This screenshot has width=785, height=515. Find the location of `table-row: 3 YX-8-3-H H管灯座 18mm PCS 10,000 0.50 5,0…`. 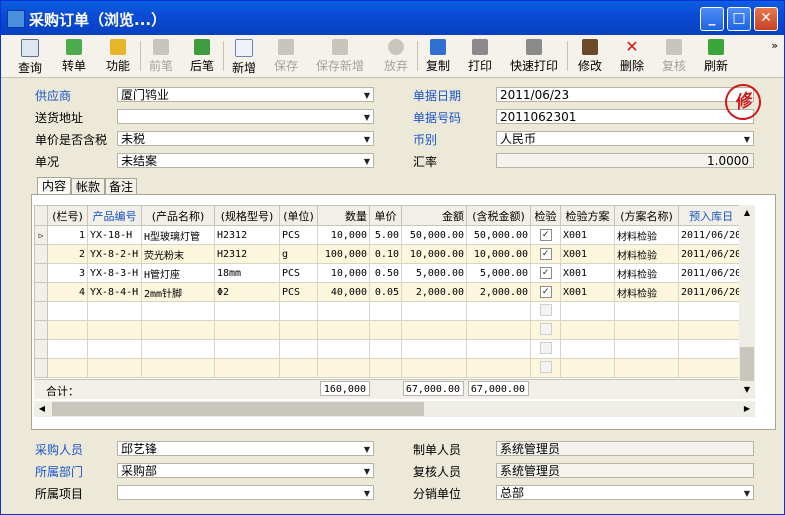

table-row: 3 YX-8-3-H H管灯座 18mm PCS 10,000 0.50 5,0… is located at coordinates (389, 273).